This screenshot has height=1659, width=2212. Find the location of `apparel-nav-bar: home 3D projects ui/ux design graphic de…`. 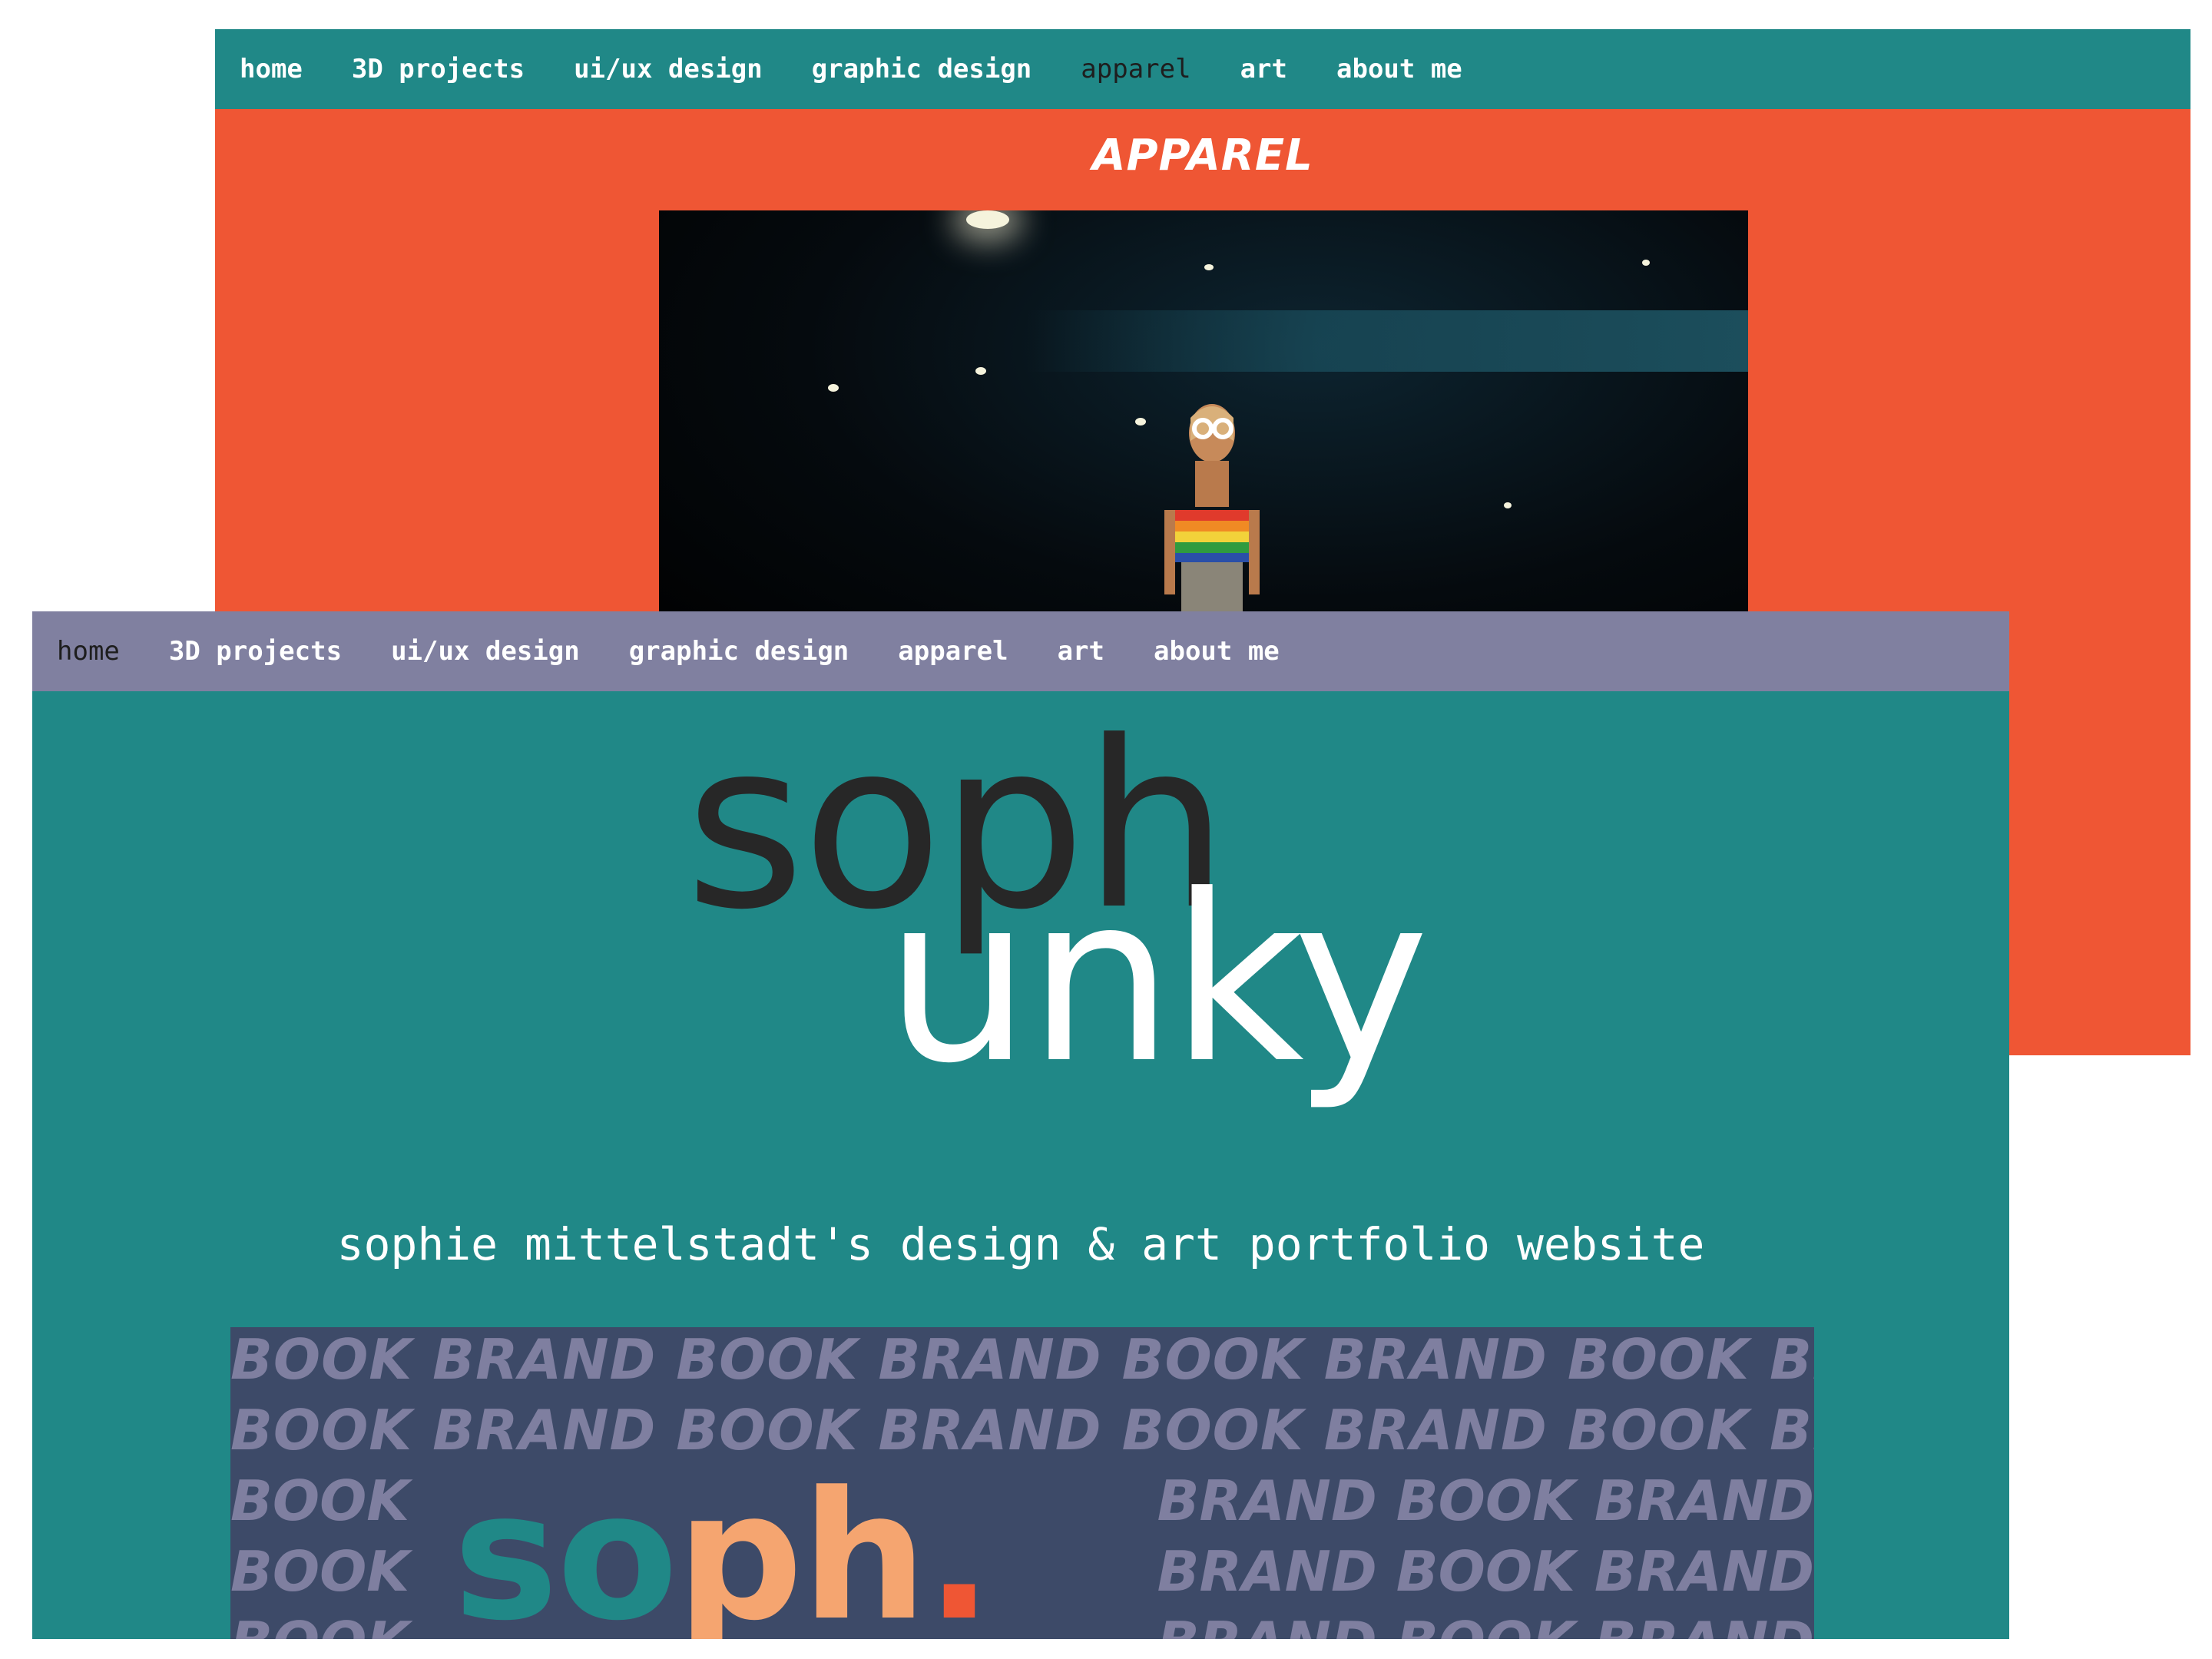

apparel-nav-bar: home 3D projects ui/ux design graphic de… is located at coordinates (1202, 69).